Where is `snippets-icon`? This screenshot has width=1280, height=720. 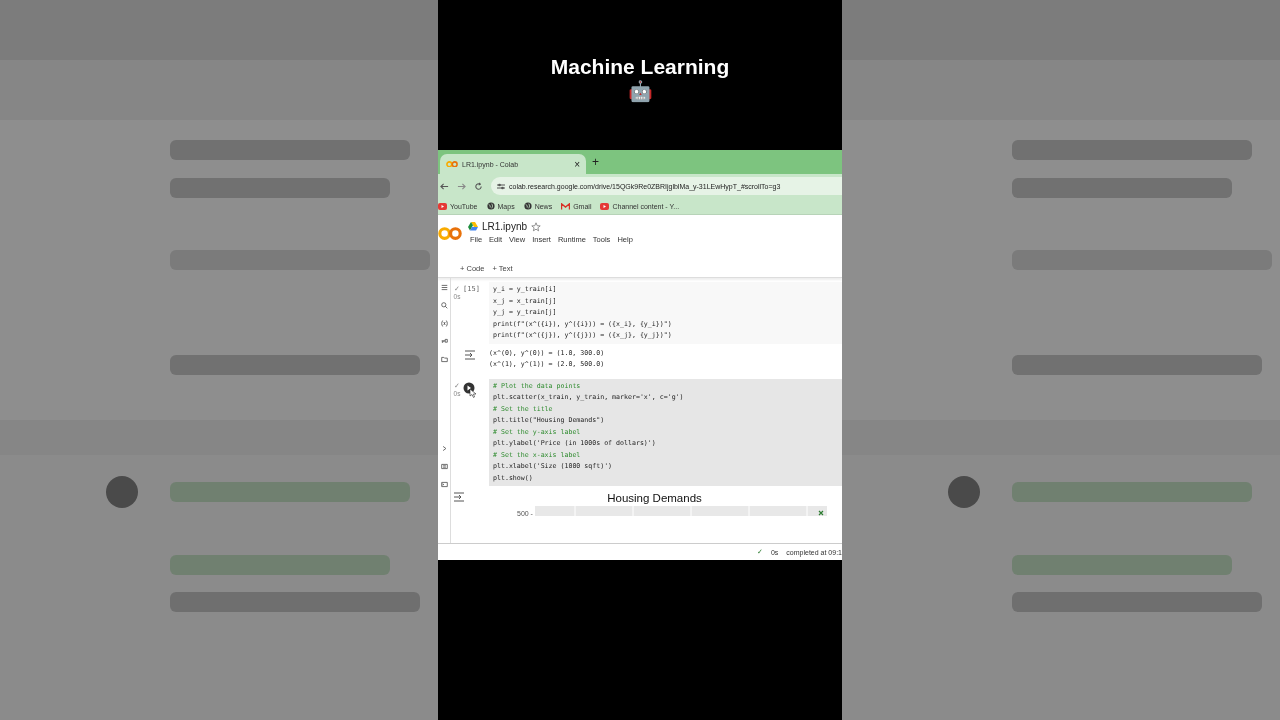 snippets-icon is located at coordinates (444, 466).